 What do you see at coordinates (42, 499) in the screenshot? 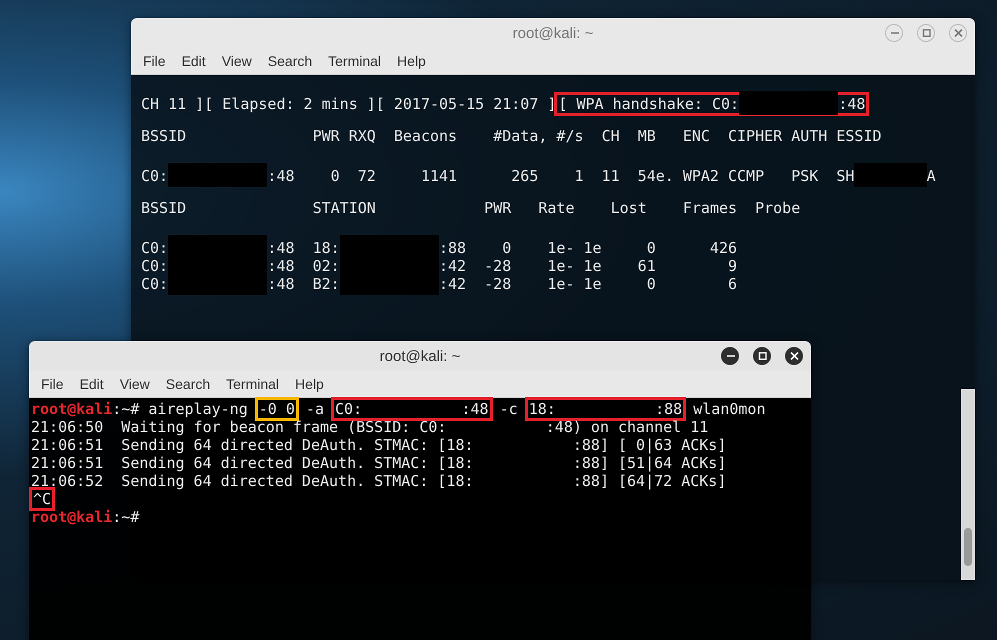
I see `highlight-box: ^C` at bounding box center [42, 499].